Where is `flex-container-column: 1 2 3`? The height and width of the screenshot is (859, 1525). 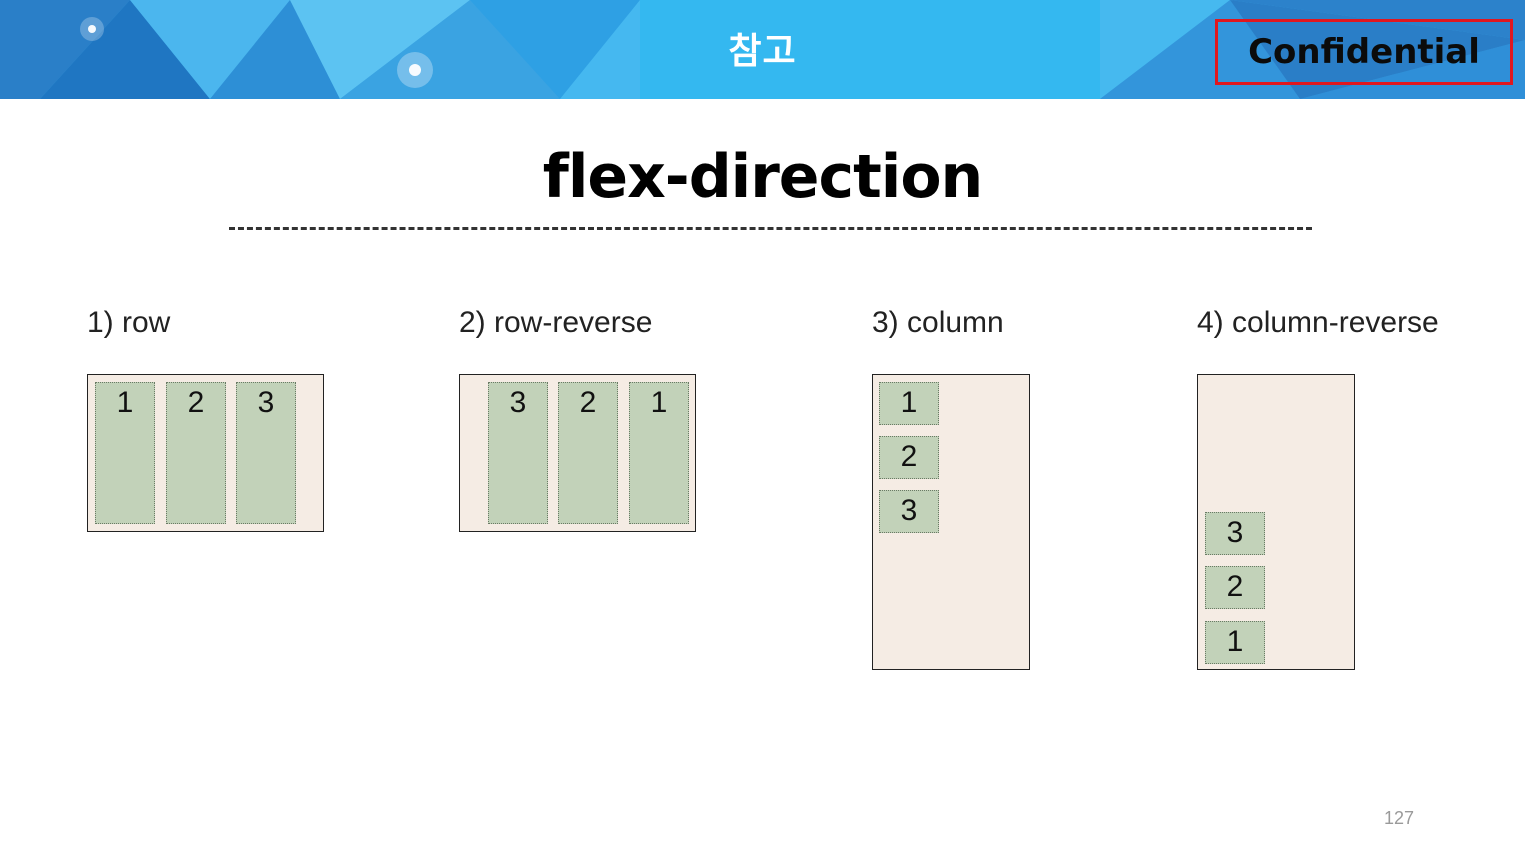
flex-container-column: 1 2 3 is located at coordinates (951, 522).